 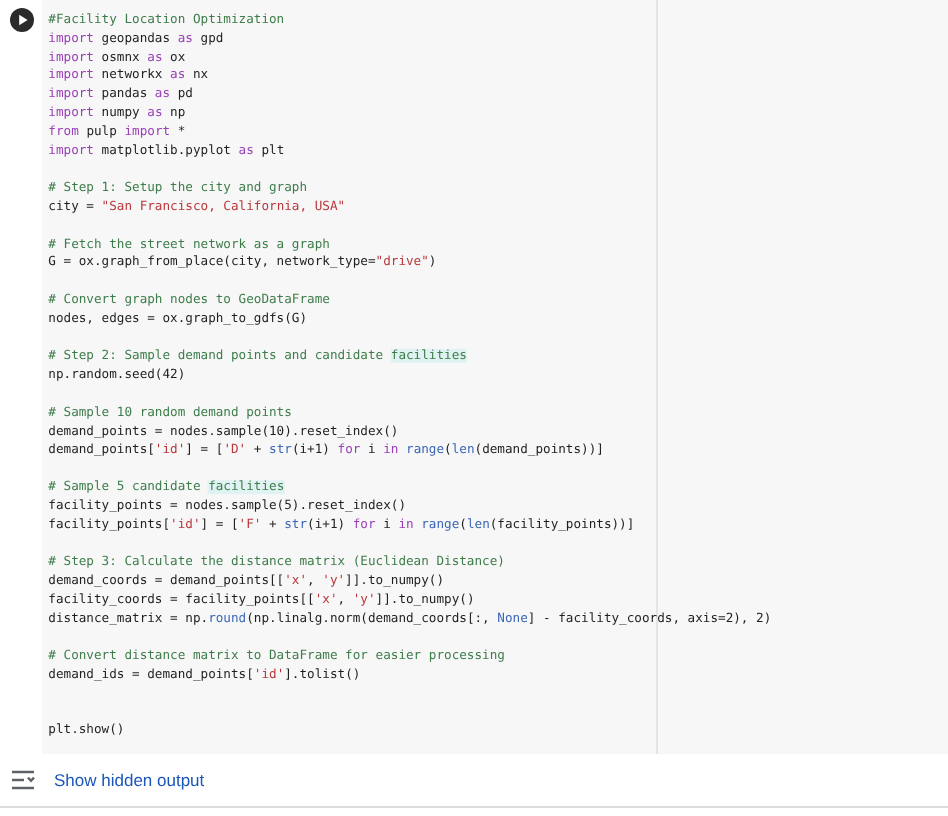 What do you see at coordinates (129, 780) in the screenshot?
I see `show-hidden-output-link: Show hidden output` at bounding box center [129, 780].